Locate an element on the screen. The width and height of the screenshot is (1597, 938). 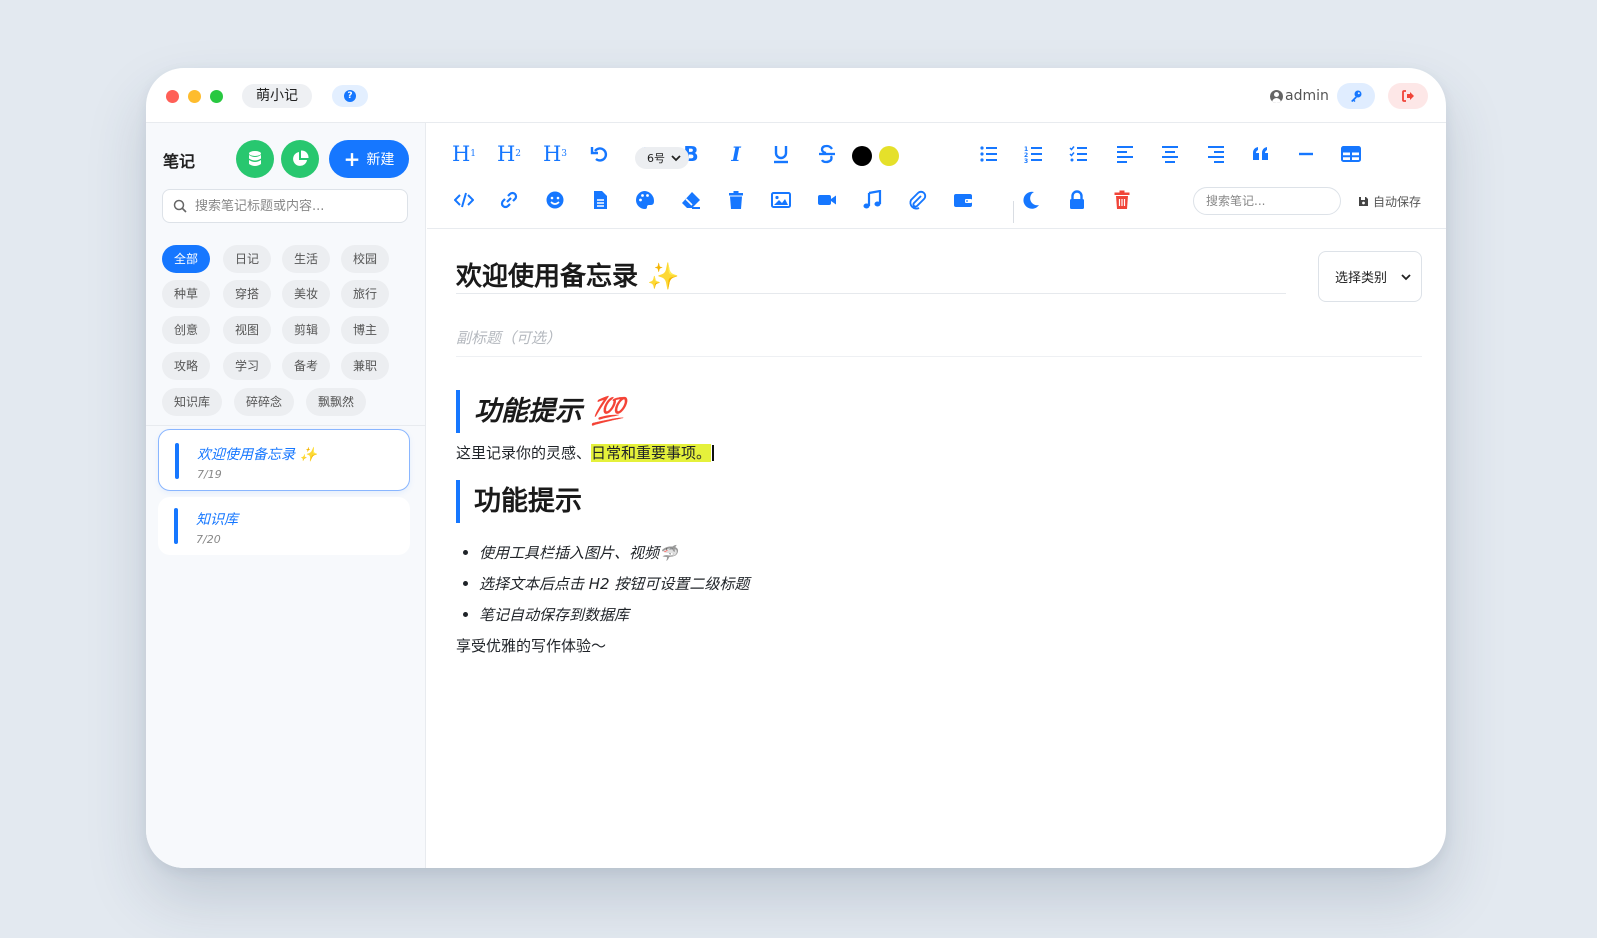
window-maximize-button is located at coordinates (216, 96).